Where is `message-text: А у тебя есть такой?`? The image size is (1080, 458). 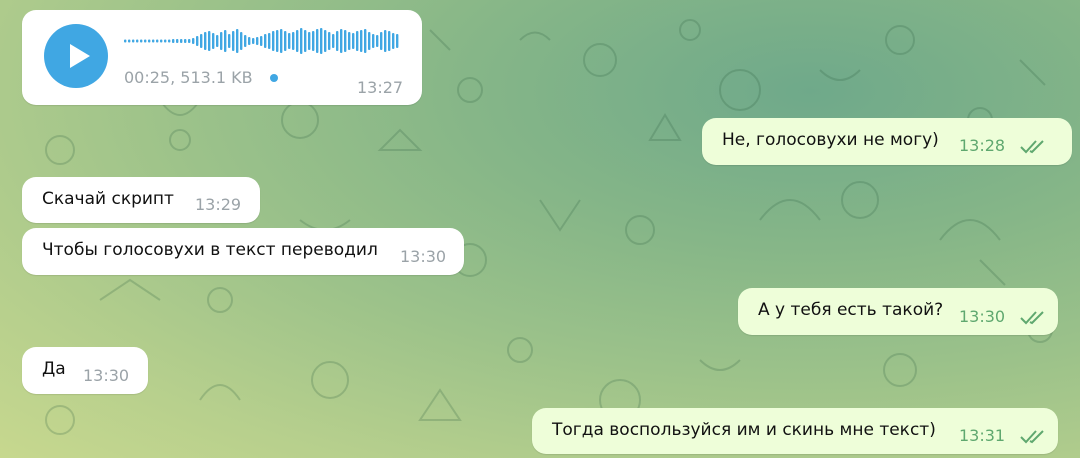 message-text: А у тебя есть такой? is located at coordinates (851, 310).